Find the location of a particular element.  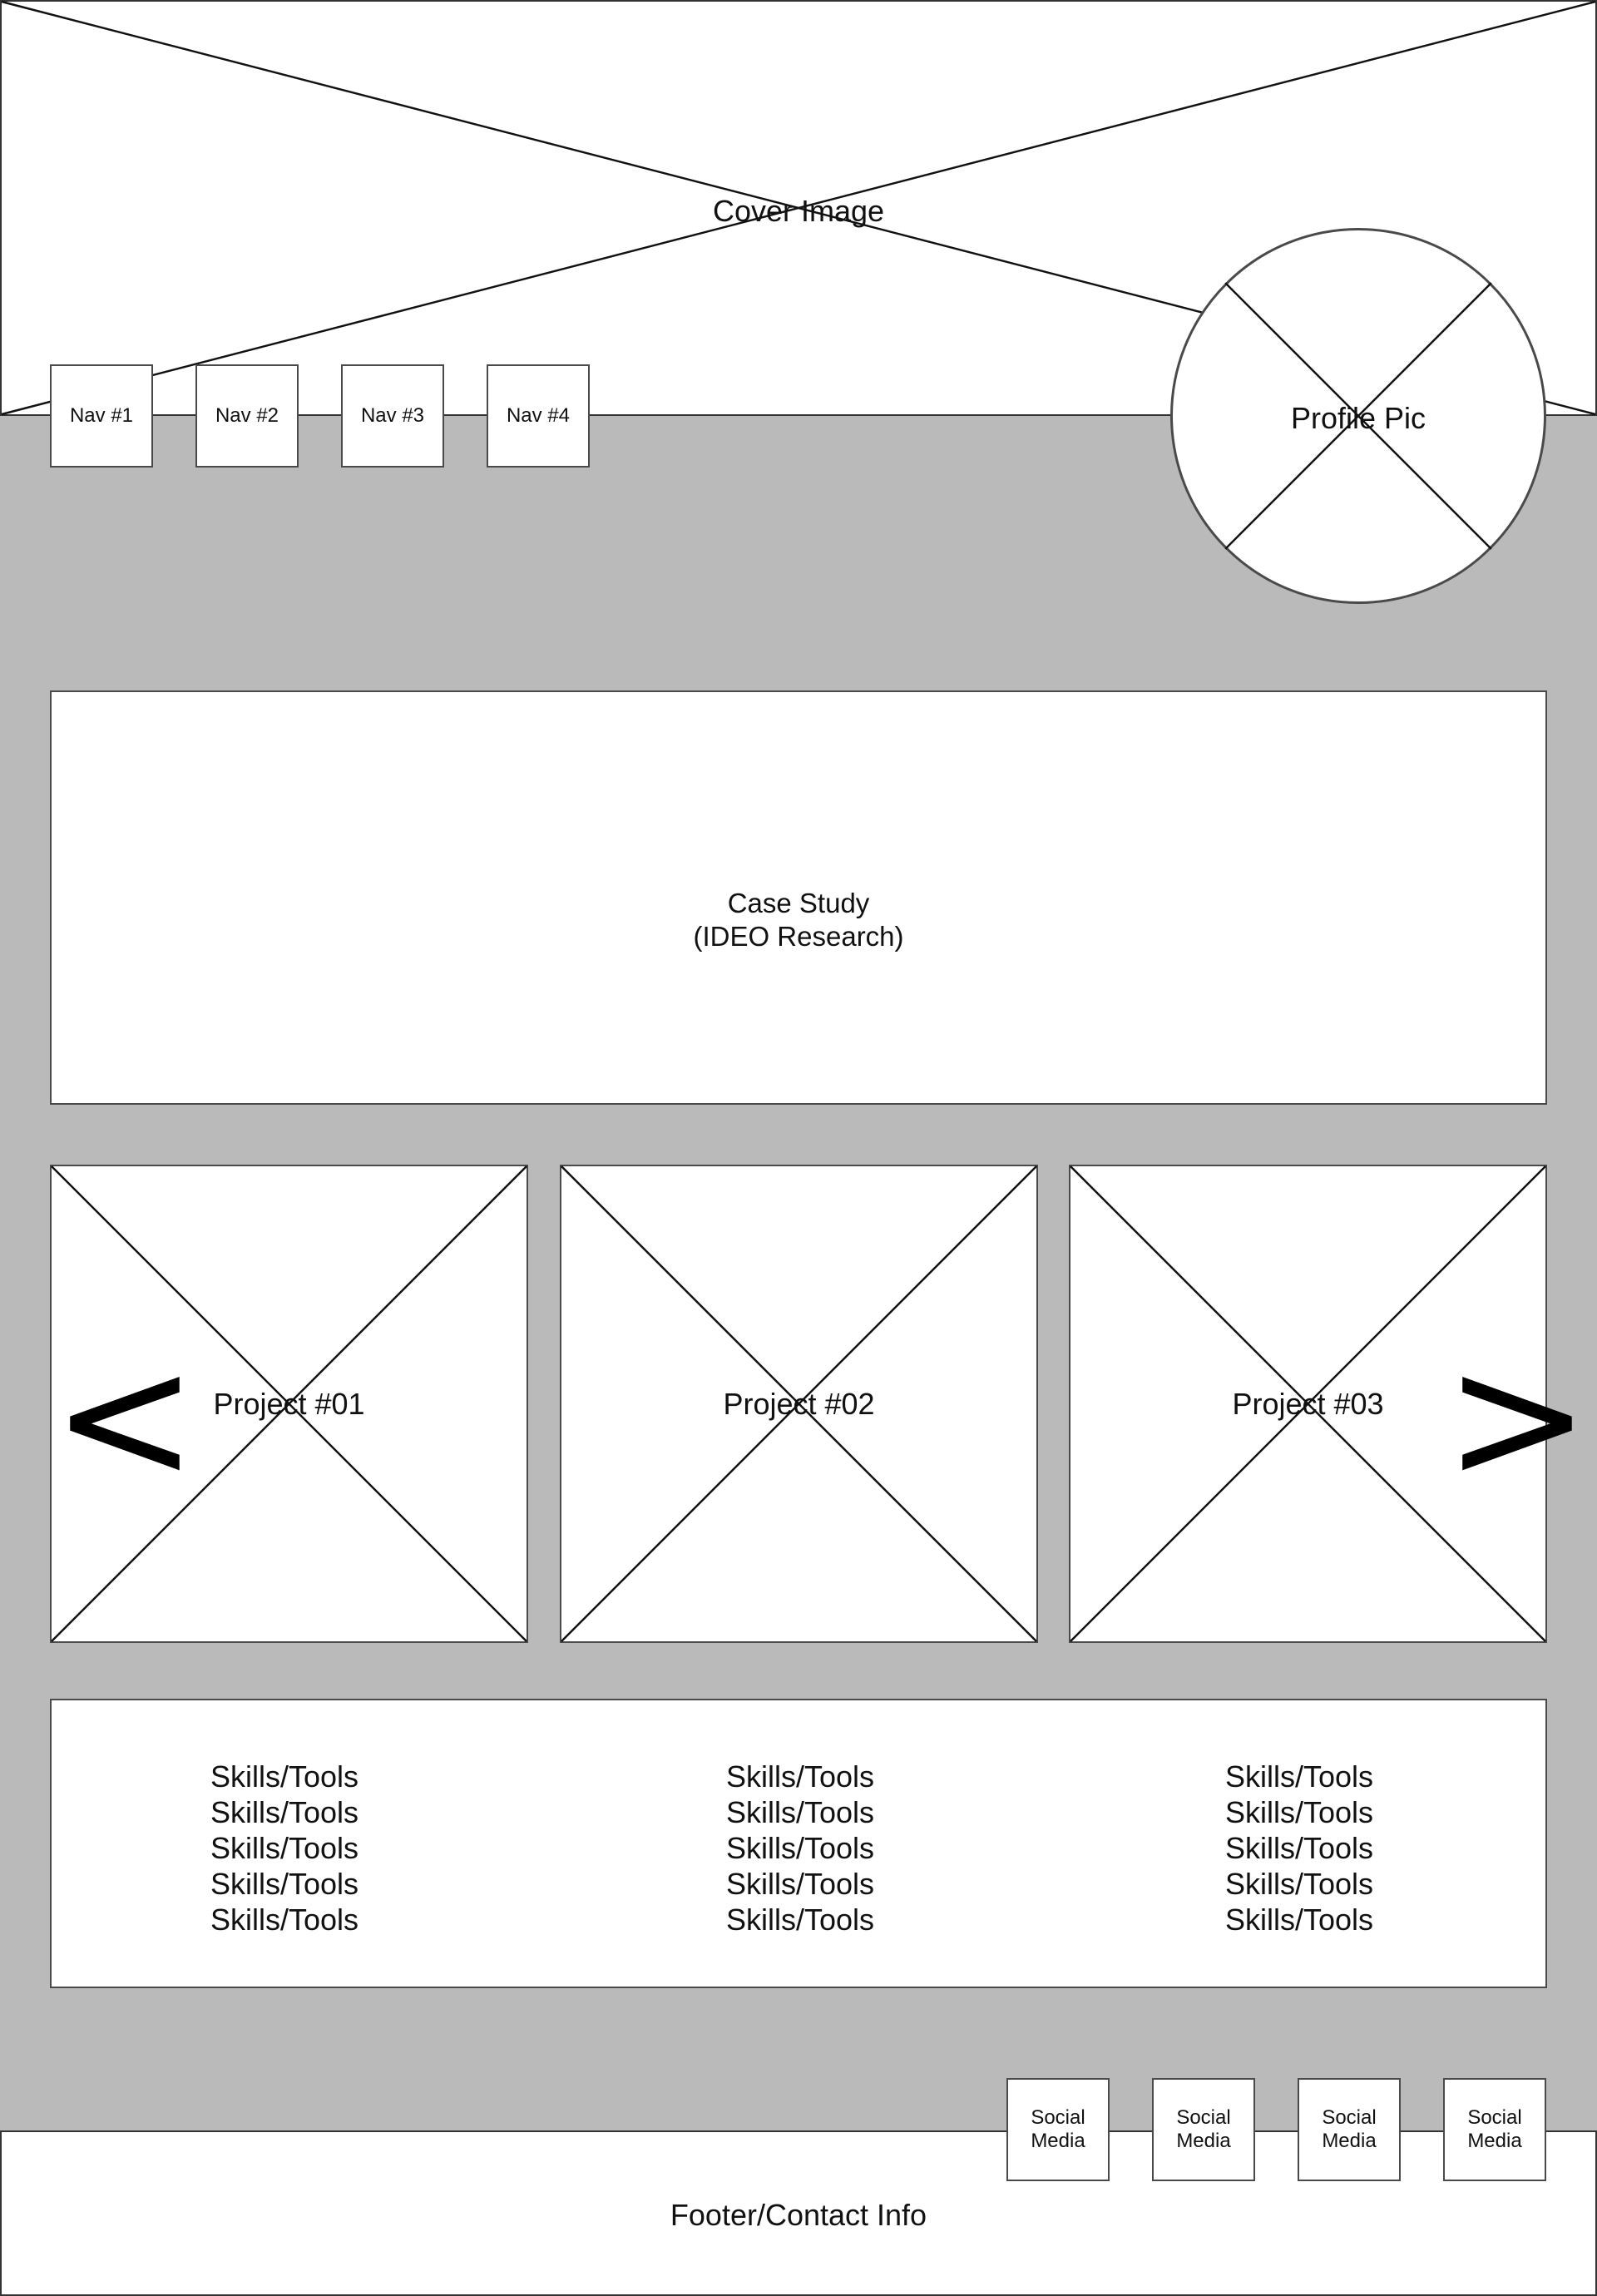

nav-item-4: Nav #4 is located at coordinates (538, 416).